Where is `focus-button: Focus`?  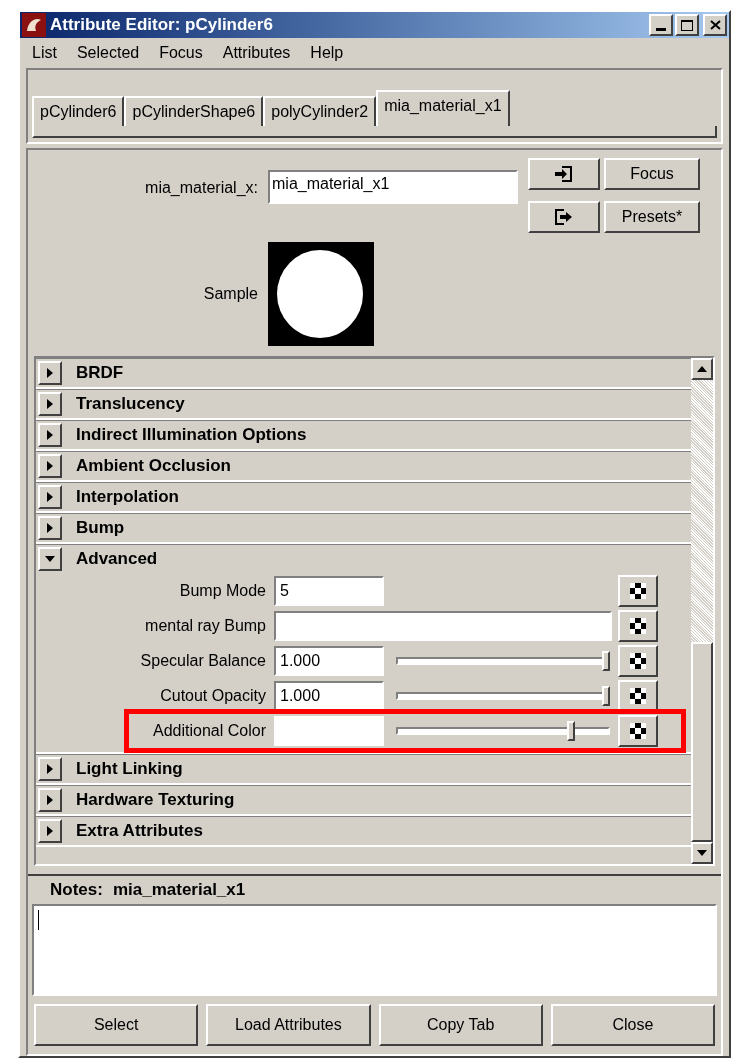 focus-button: Focus is located at coordinates (652, 174).